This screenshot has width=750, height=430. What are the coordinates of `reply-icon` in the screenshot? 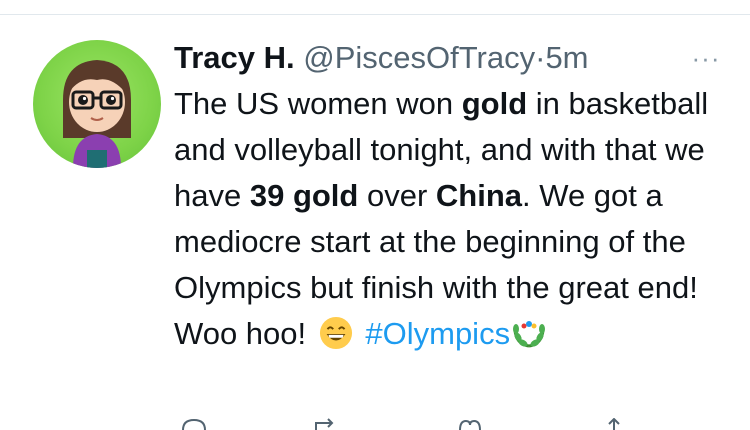 It's located at (194, 424).